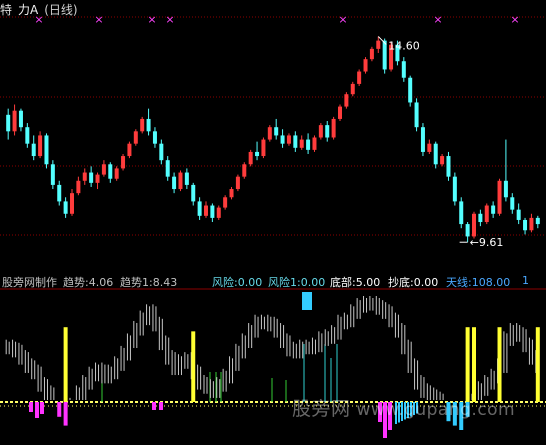 This screenshot has width=546, height=445. What do you see at coordinates (436, 410) in the screenshot?
I see `watermark-url: www.gupang.com` at bounding box center [436, 410].